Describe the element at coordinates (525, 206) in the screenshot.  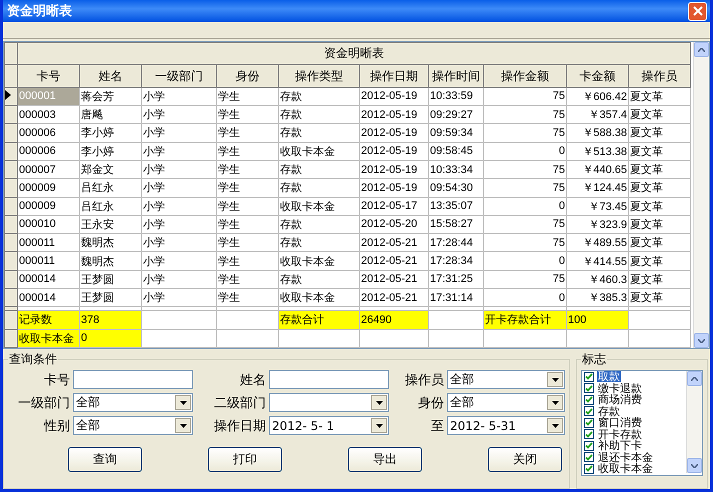
I see `table-cell: 0` at that location.